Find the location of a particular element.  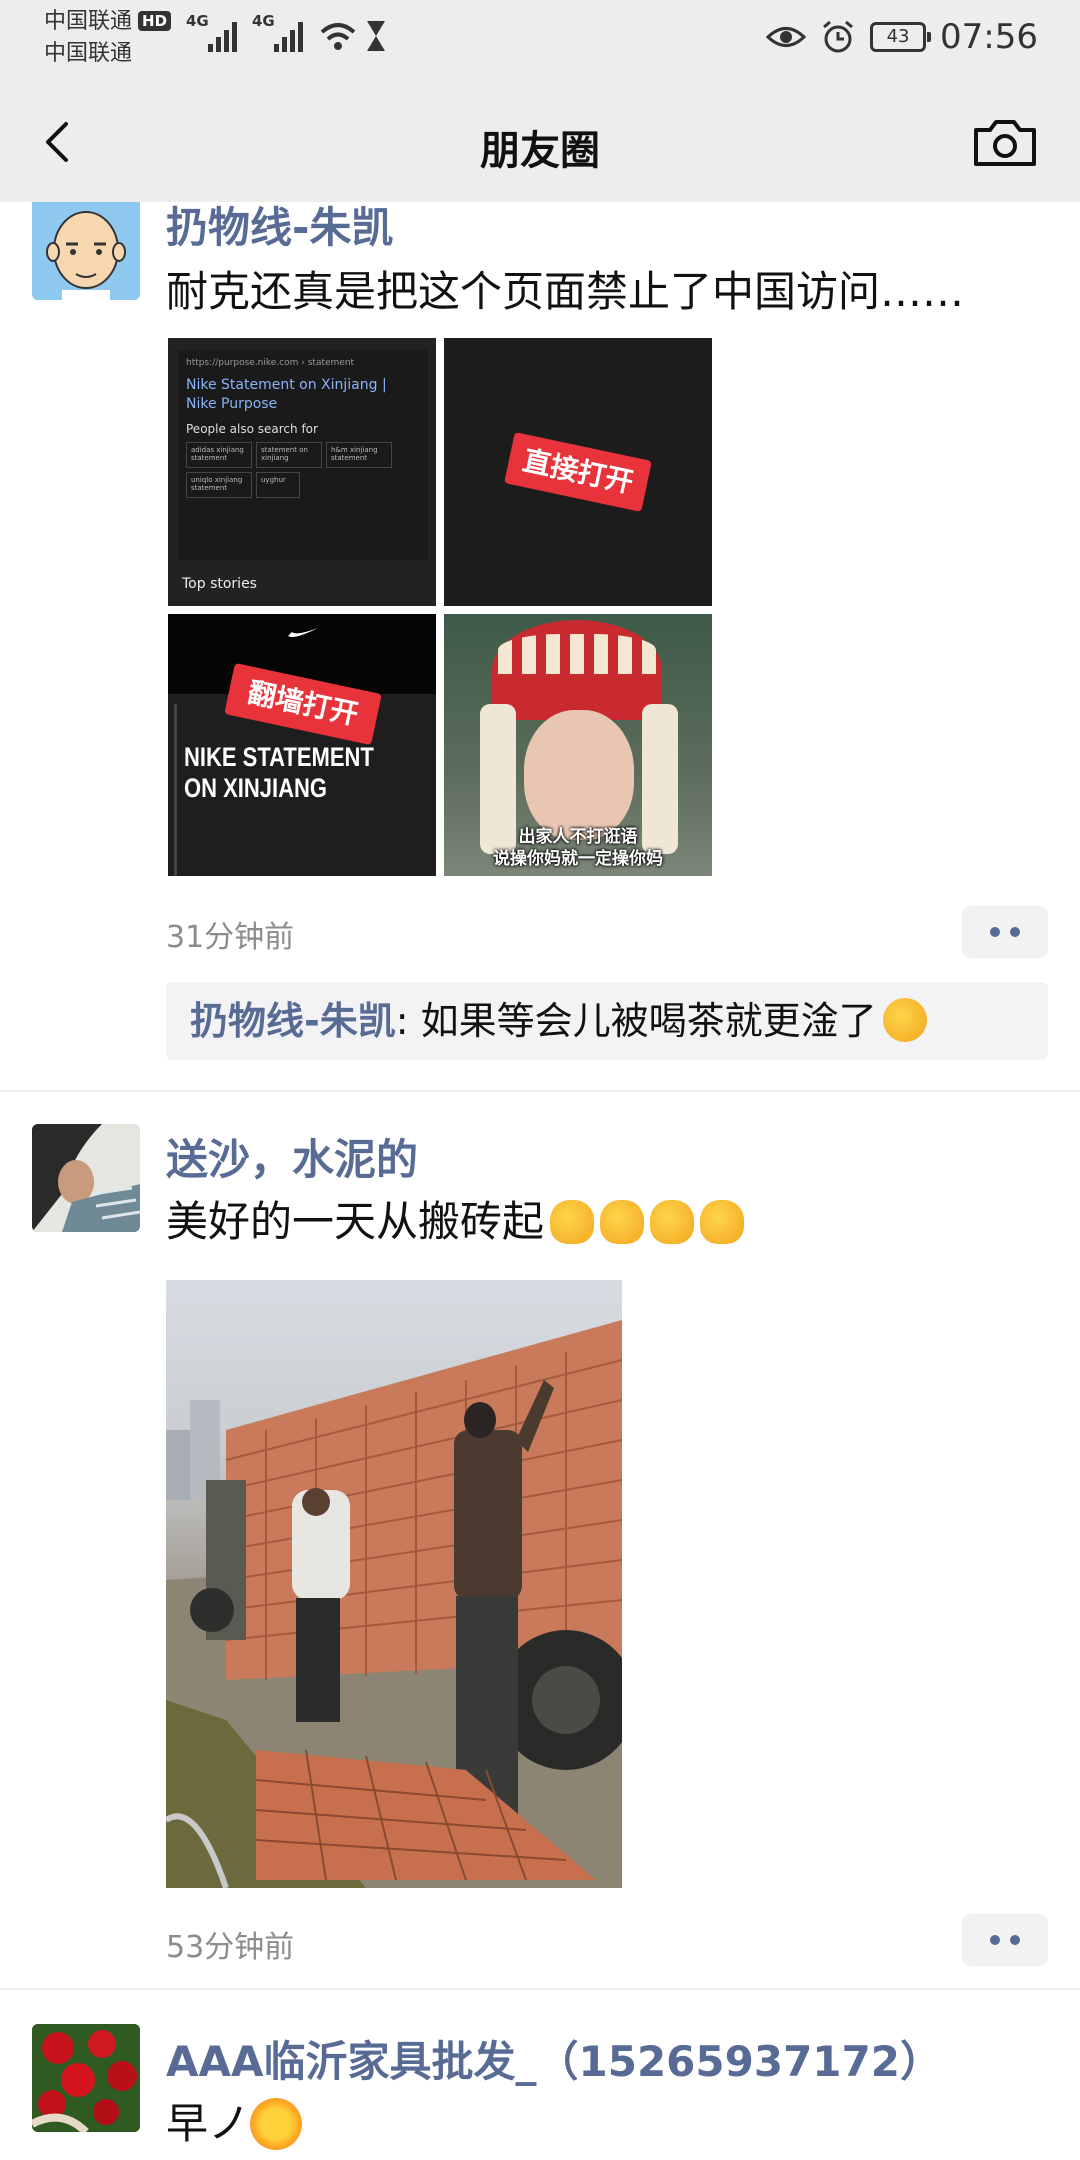

post-text: 美好的一天从搬砖起 is located at coordinates (455, 1218).